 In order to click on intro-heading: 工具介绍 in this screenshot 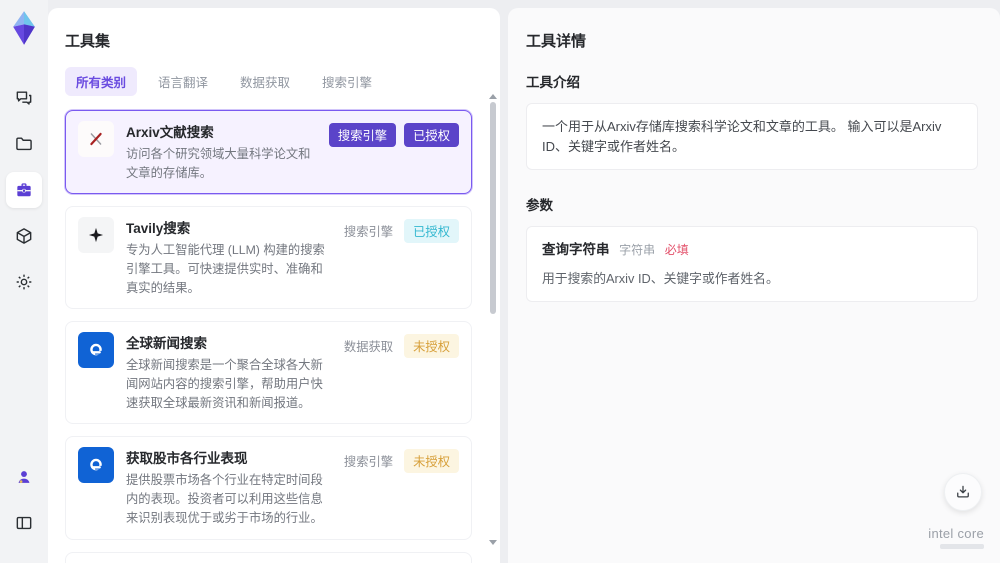, I will do `click(553, 82)`.